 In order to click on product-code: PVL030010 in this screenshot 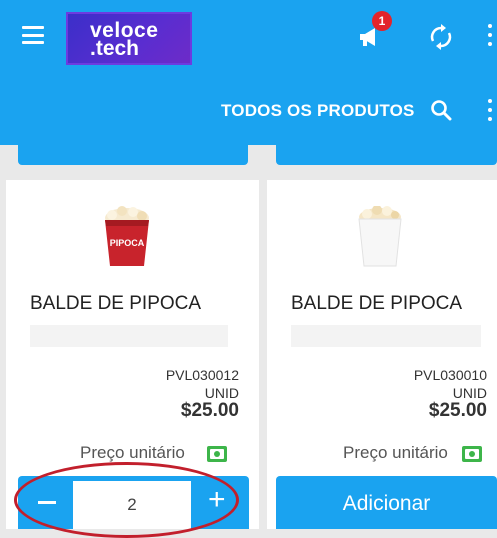, I will do `click(450, 375)`.